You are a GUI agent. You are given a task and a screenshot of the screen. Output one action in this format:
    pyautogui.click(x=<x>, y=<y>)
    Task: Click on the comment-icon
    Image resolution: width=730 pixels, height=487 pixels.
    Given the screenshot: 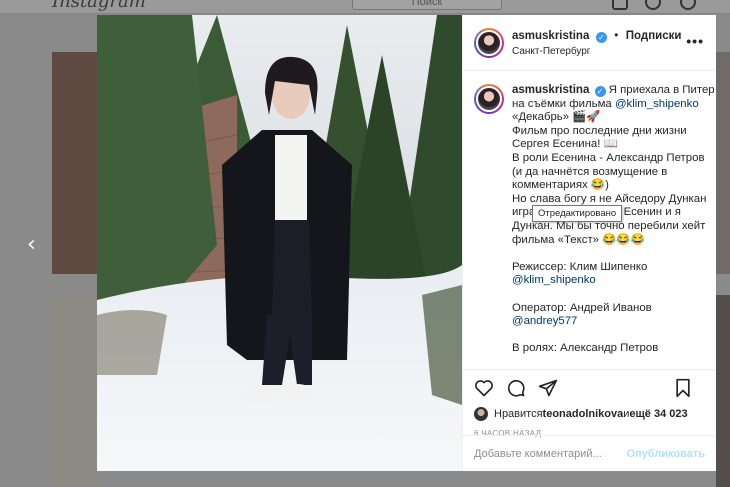 What is the action you would take?
    pyautogui.click(x=516, y=388)
    